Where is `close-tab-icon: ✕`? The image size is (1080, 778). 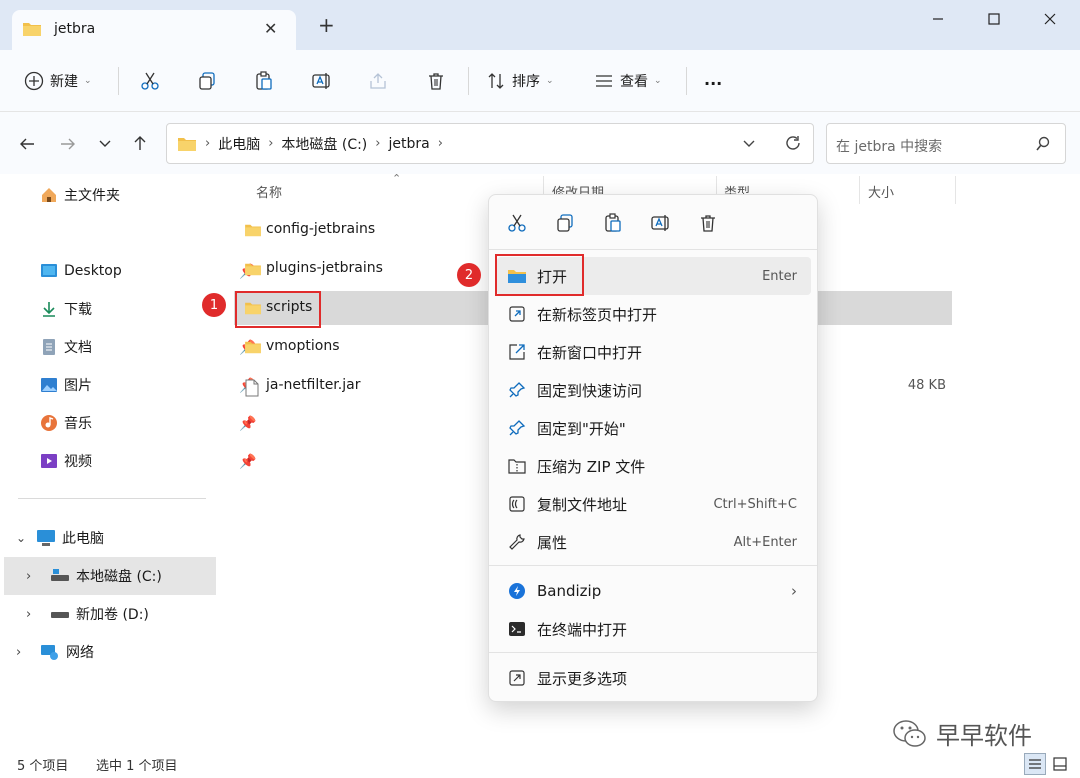 close-tab-icon: ✕ is located at coordinates (270, 28).